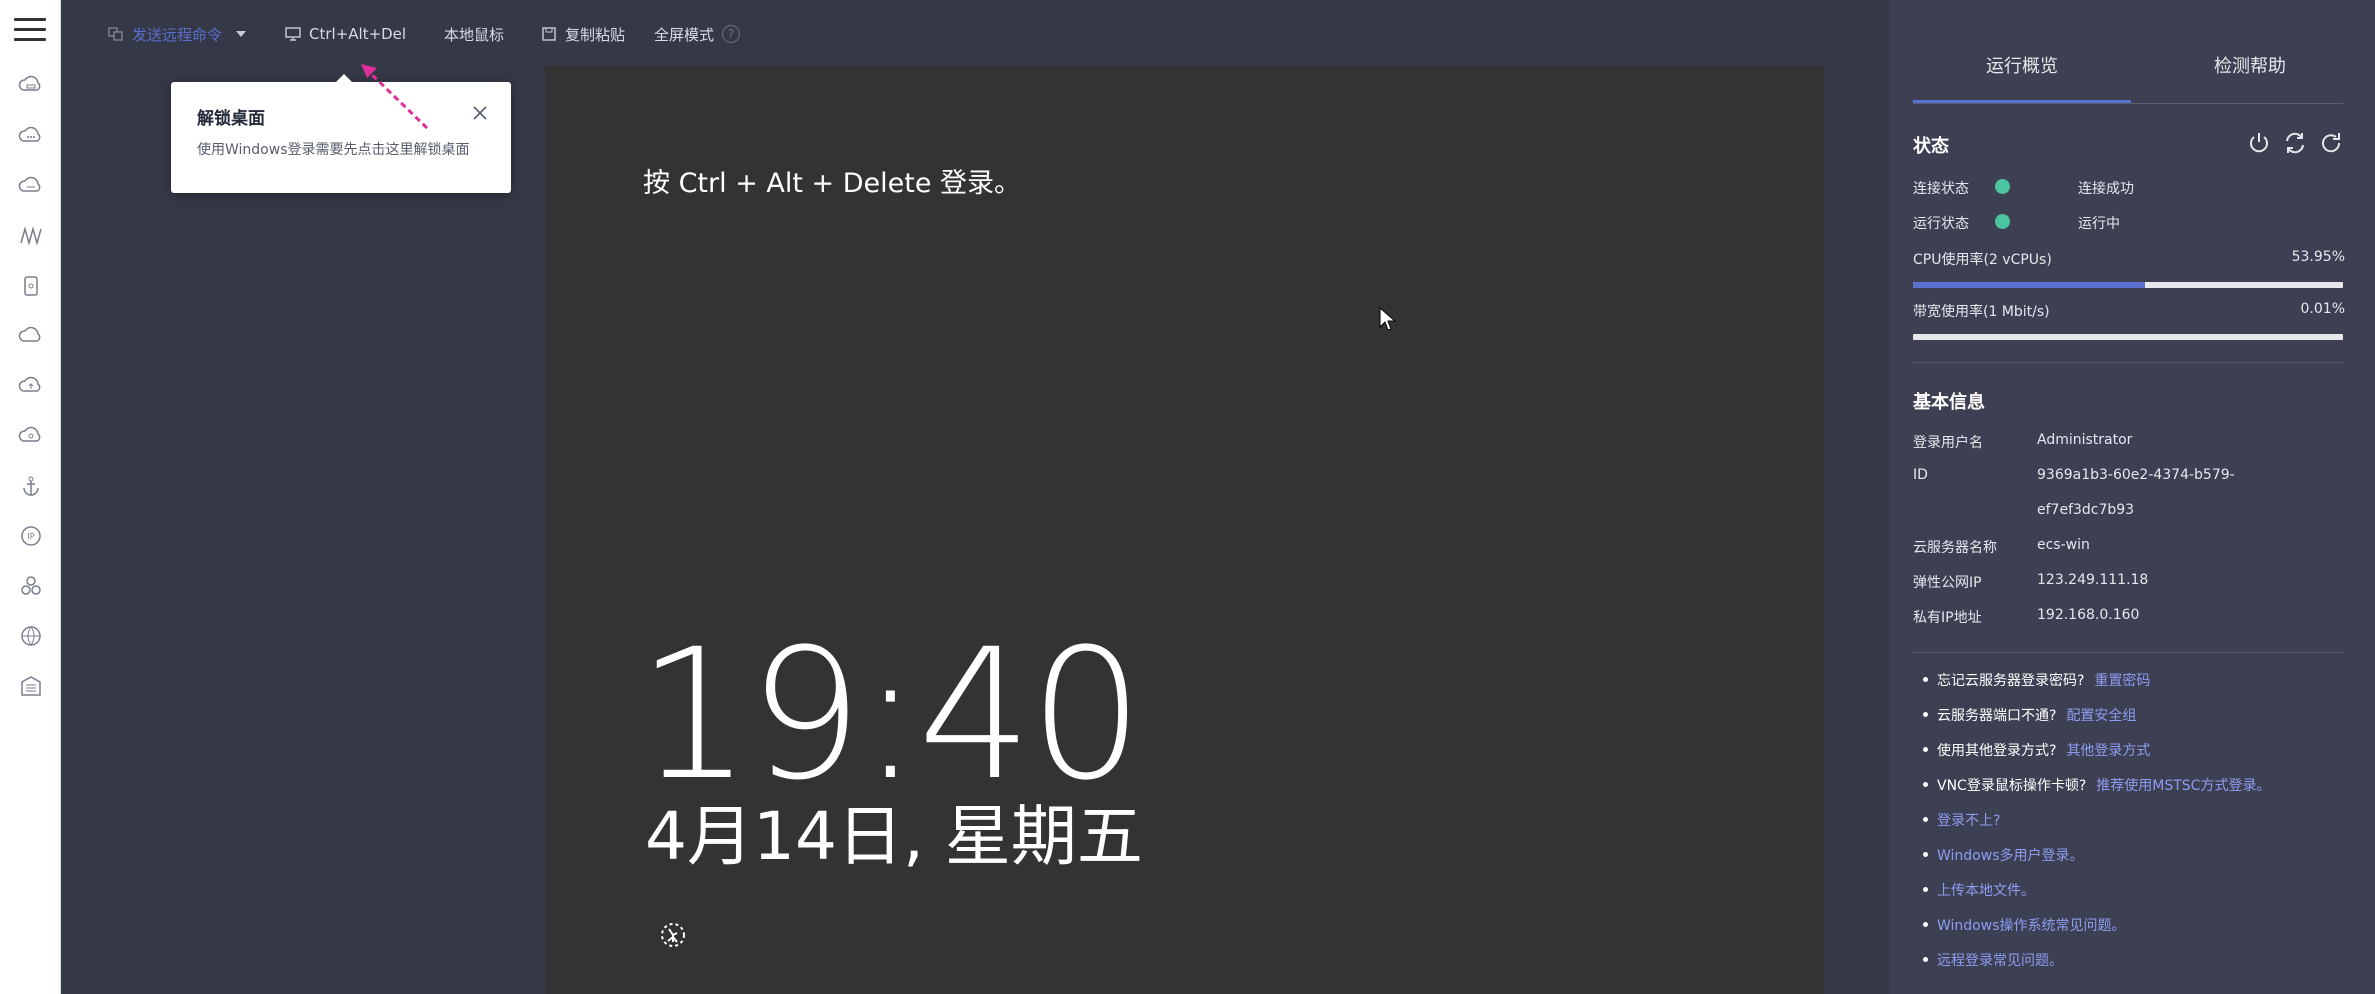 The width and height of the screenshot is (2375, 994). Describe the element at coordinates (31, 286) in the screenshot. I see `database-icon` at that location.